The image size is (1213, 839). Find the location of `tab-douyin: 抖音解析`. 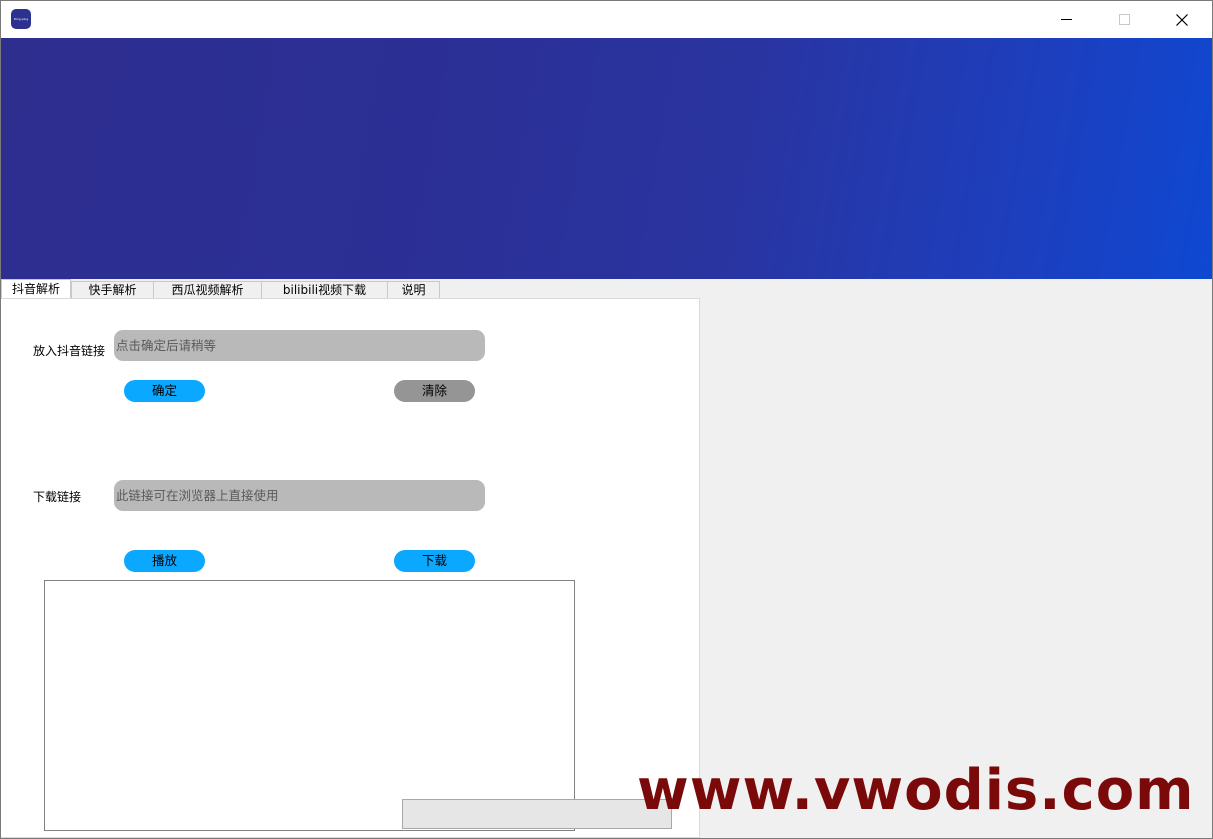

tab-douyin: 抖音解析 is located at coordinates (36, 289).